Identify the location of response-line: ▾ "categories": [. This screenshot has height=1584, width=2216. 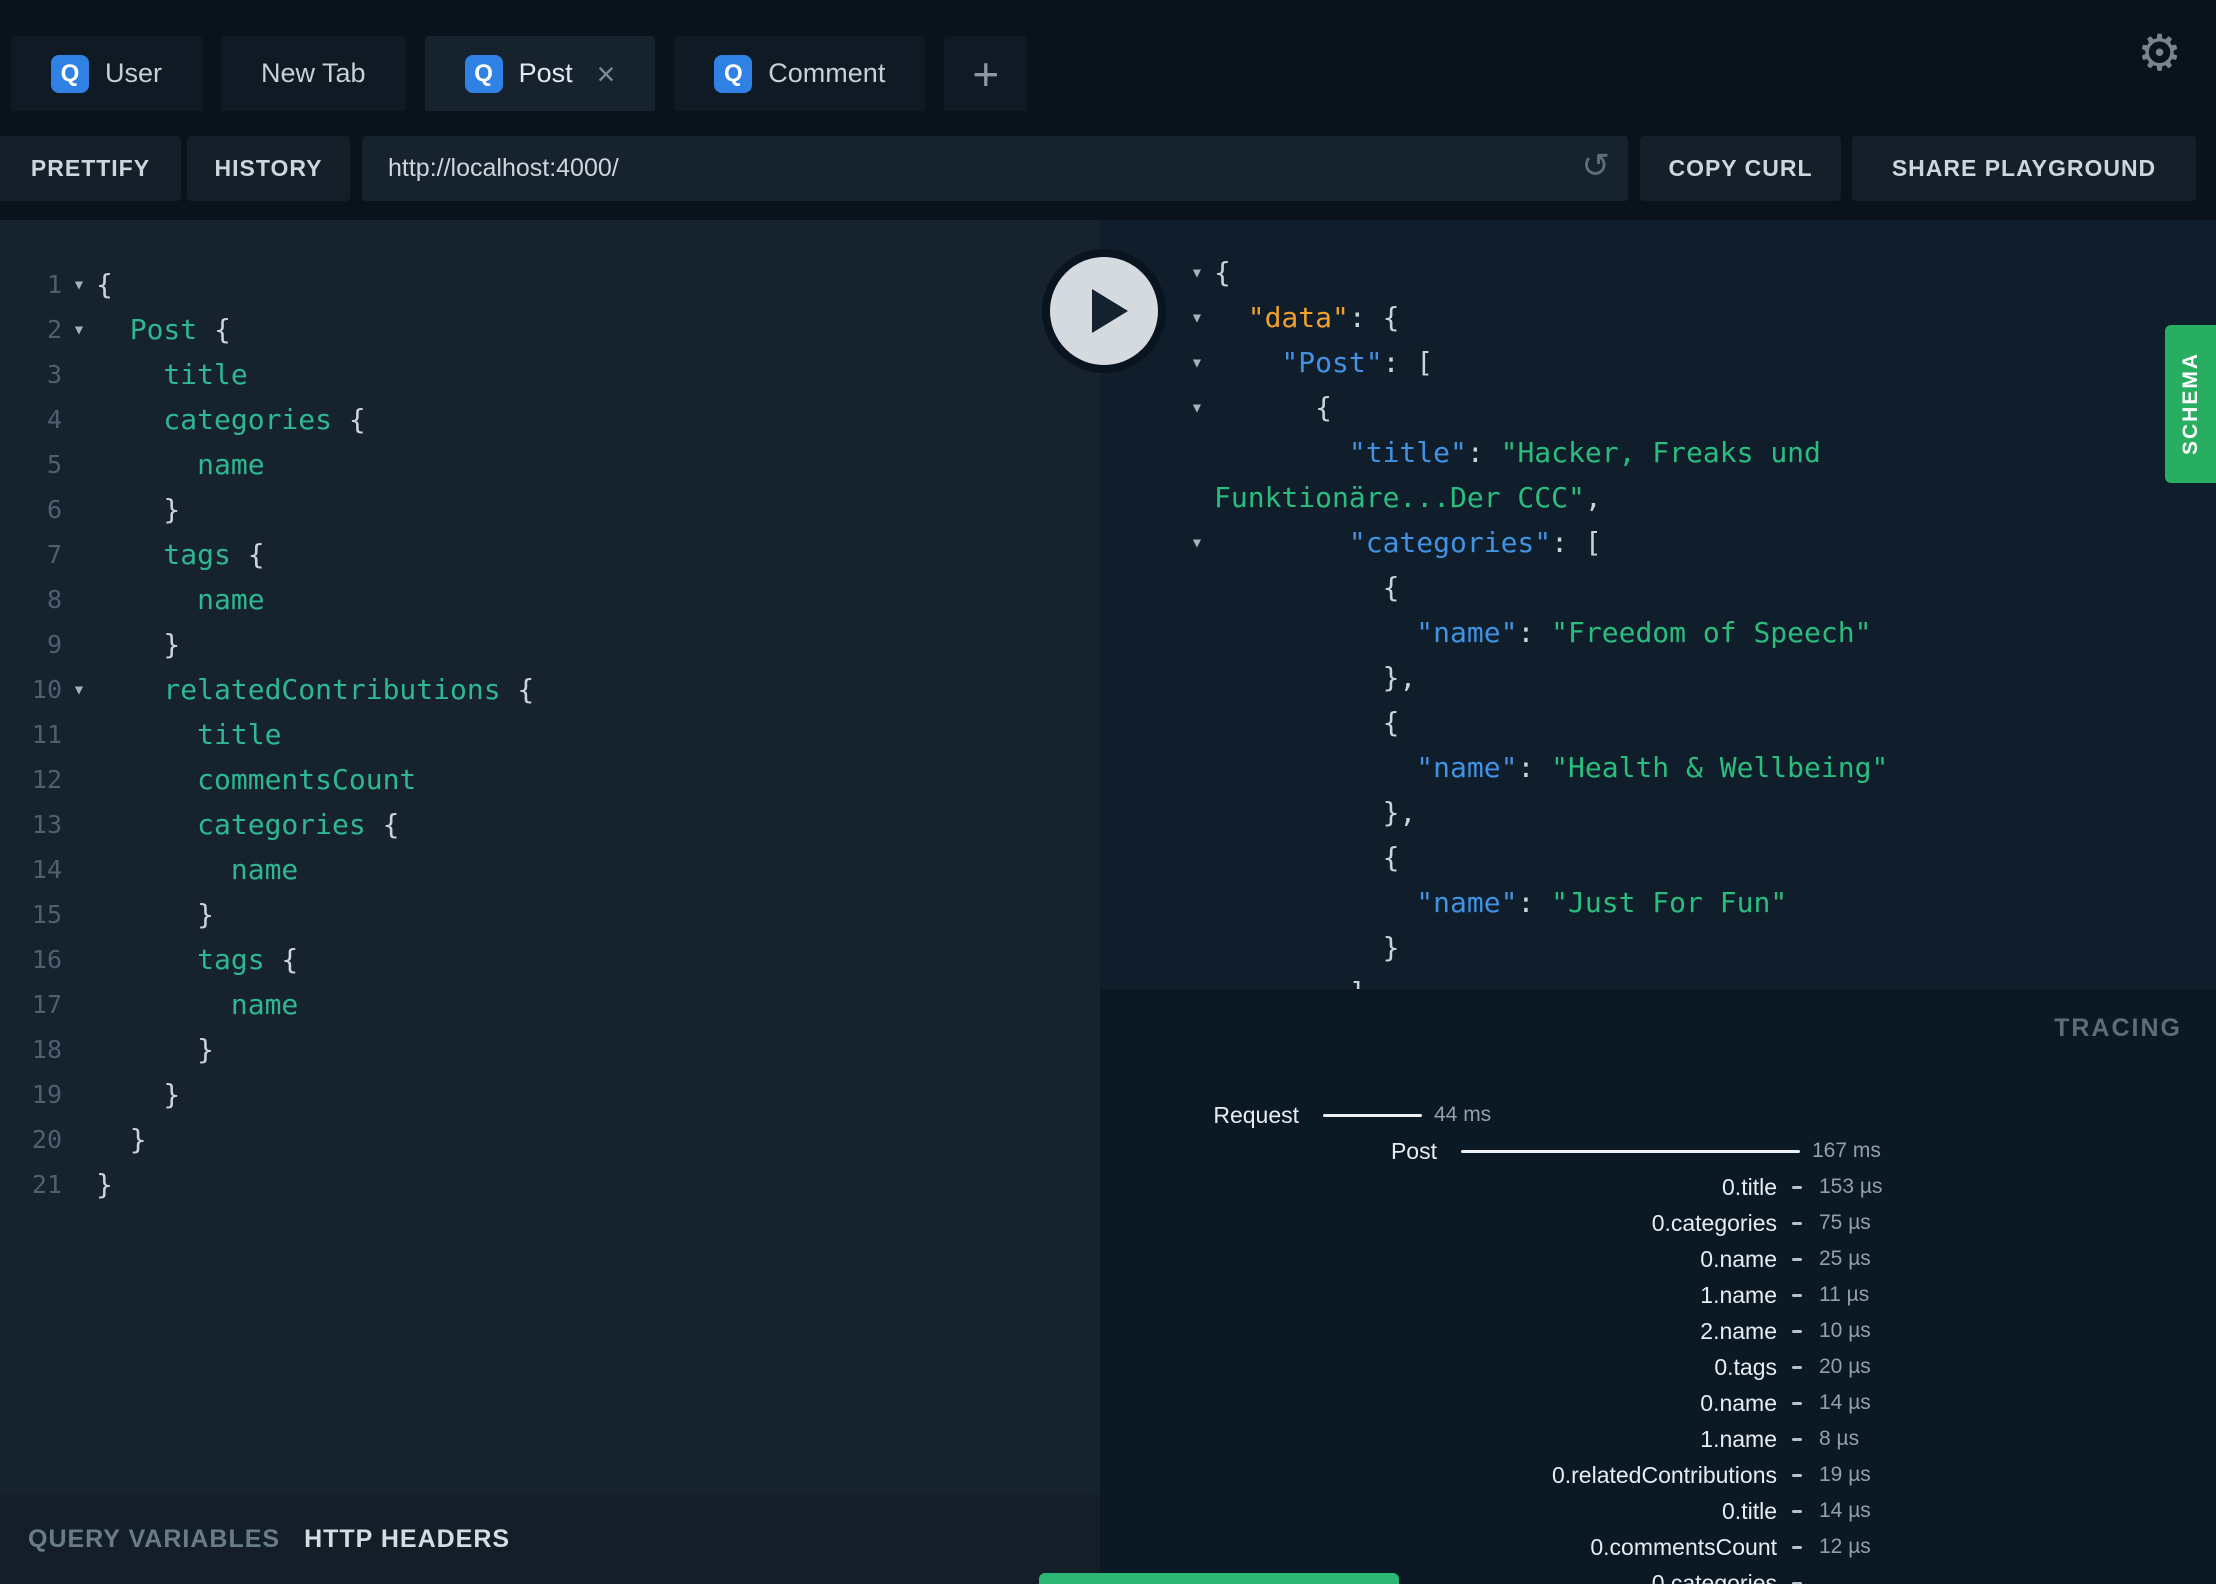
(1698, 542).